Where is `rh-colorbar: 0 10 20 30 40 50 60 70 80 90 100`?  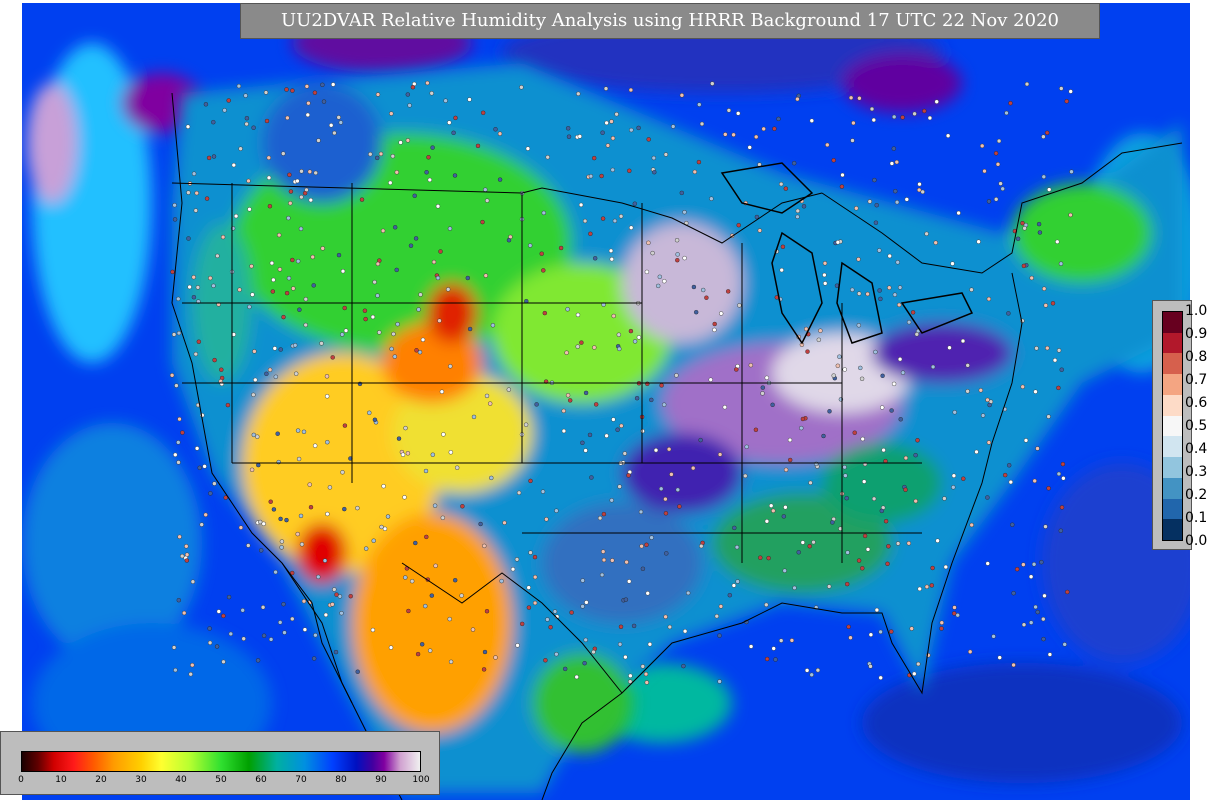 rh-colorbar: 0 10 20 30 40 50 60 70 80 90 100 is located at coordinates (220, 763).